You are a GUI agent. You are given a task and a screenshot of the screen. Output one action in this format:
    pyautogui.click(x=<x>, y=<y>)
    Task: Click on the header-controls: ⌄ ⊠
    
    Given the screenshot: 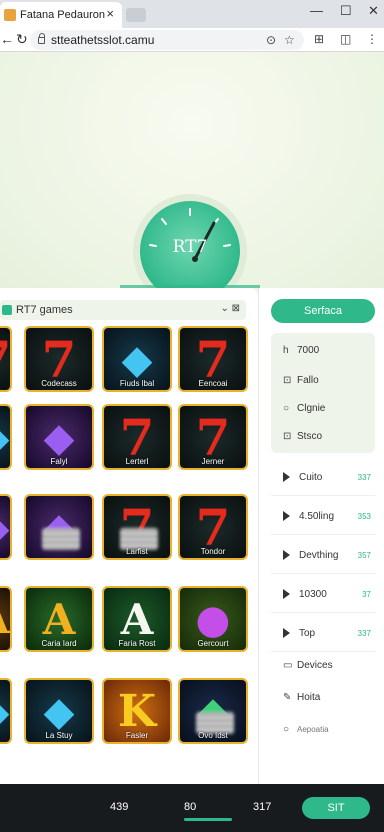 What is the action you would take?
    pyautogui.click(x=230, y=308)
    